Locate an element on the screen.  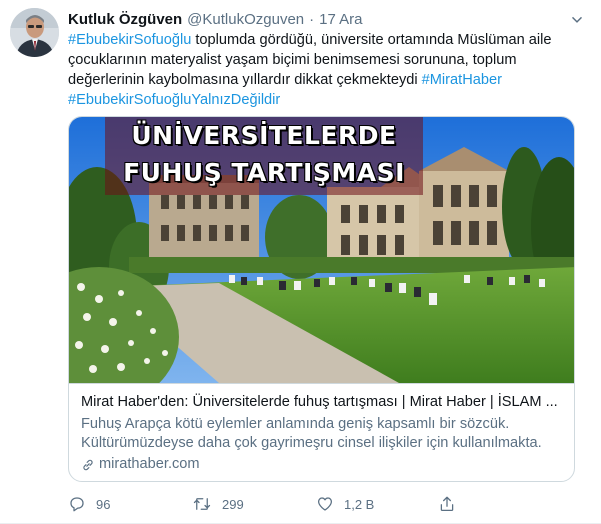
reply-button: 96 is located at coordinates (89, 504).